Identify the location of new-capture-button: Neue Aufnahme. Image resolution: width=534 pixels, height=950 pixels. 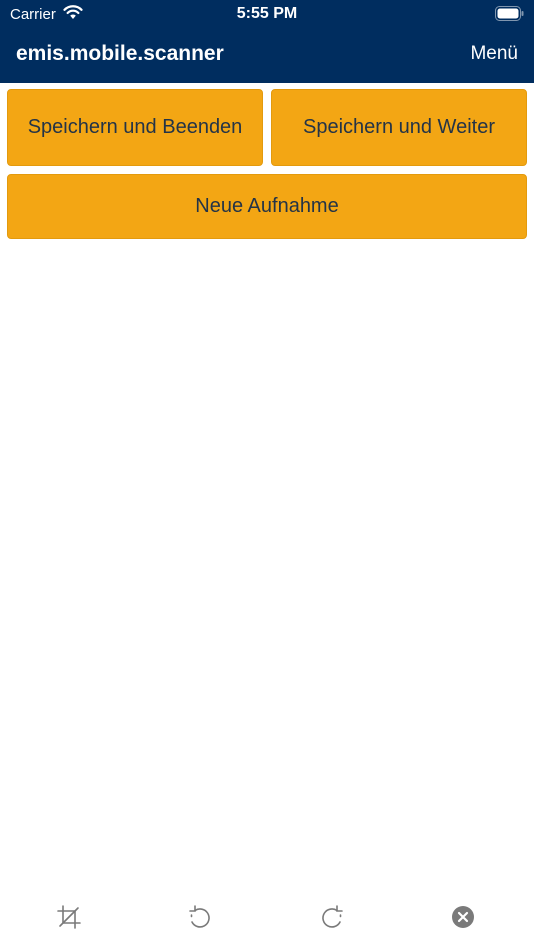
(267, 206).